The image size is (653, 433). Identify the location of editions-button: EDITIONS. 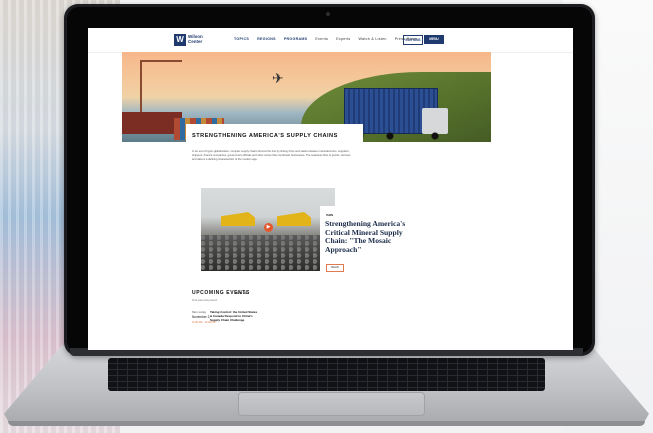
(413, 40).